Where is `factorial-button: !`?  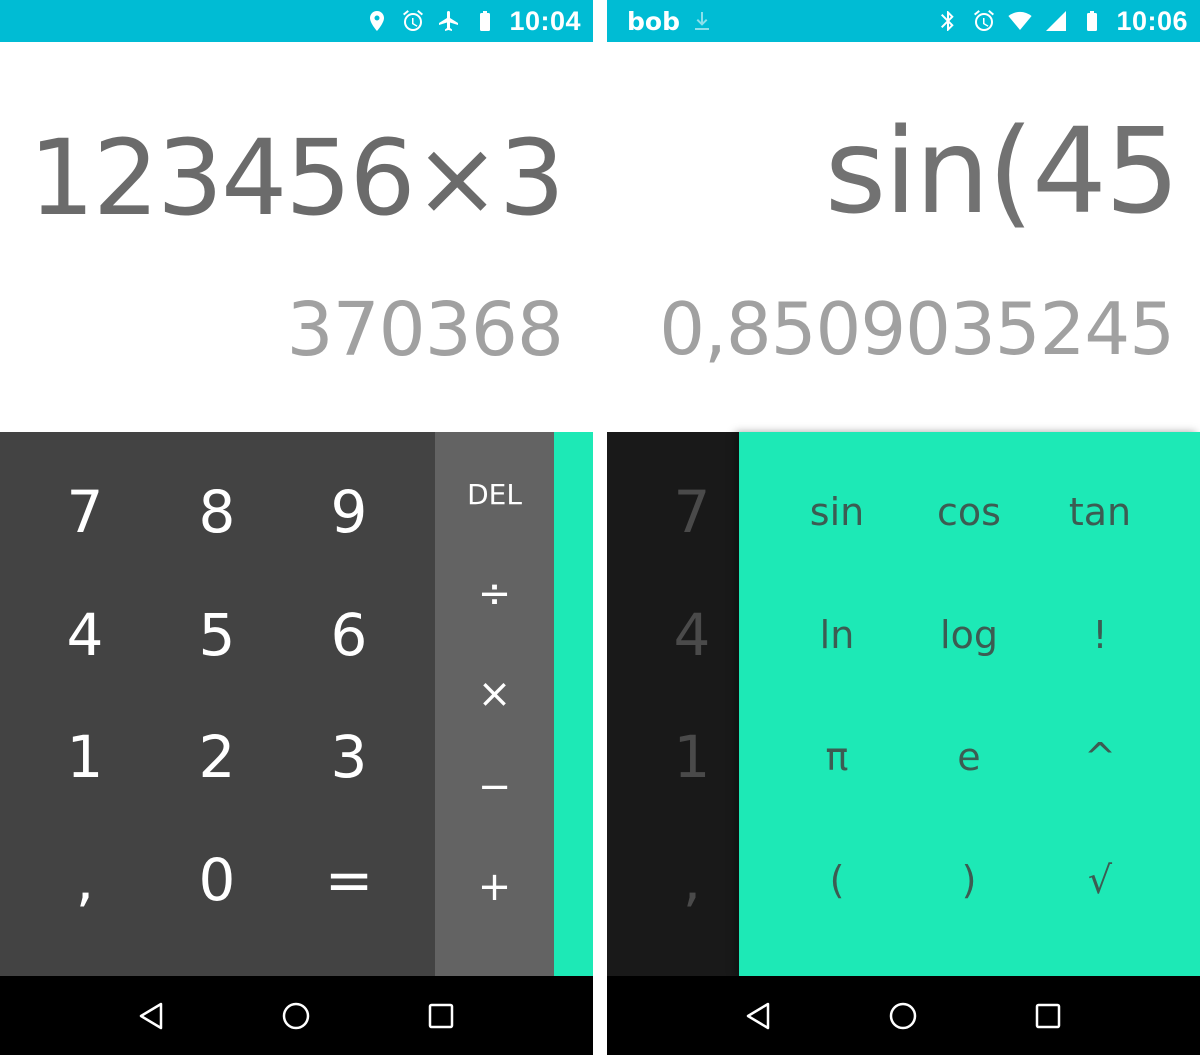 factorial-button: ! is located at coordinates (1100, 635).